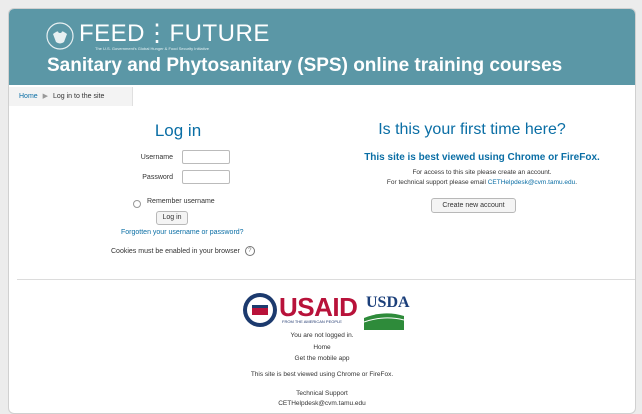 This screenshot has height=414, width=642. Describe the element at coordinates (137, 204) in the screenshot. I see `remember-username-checkbox` at that location.